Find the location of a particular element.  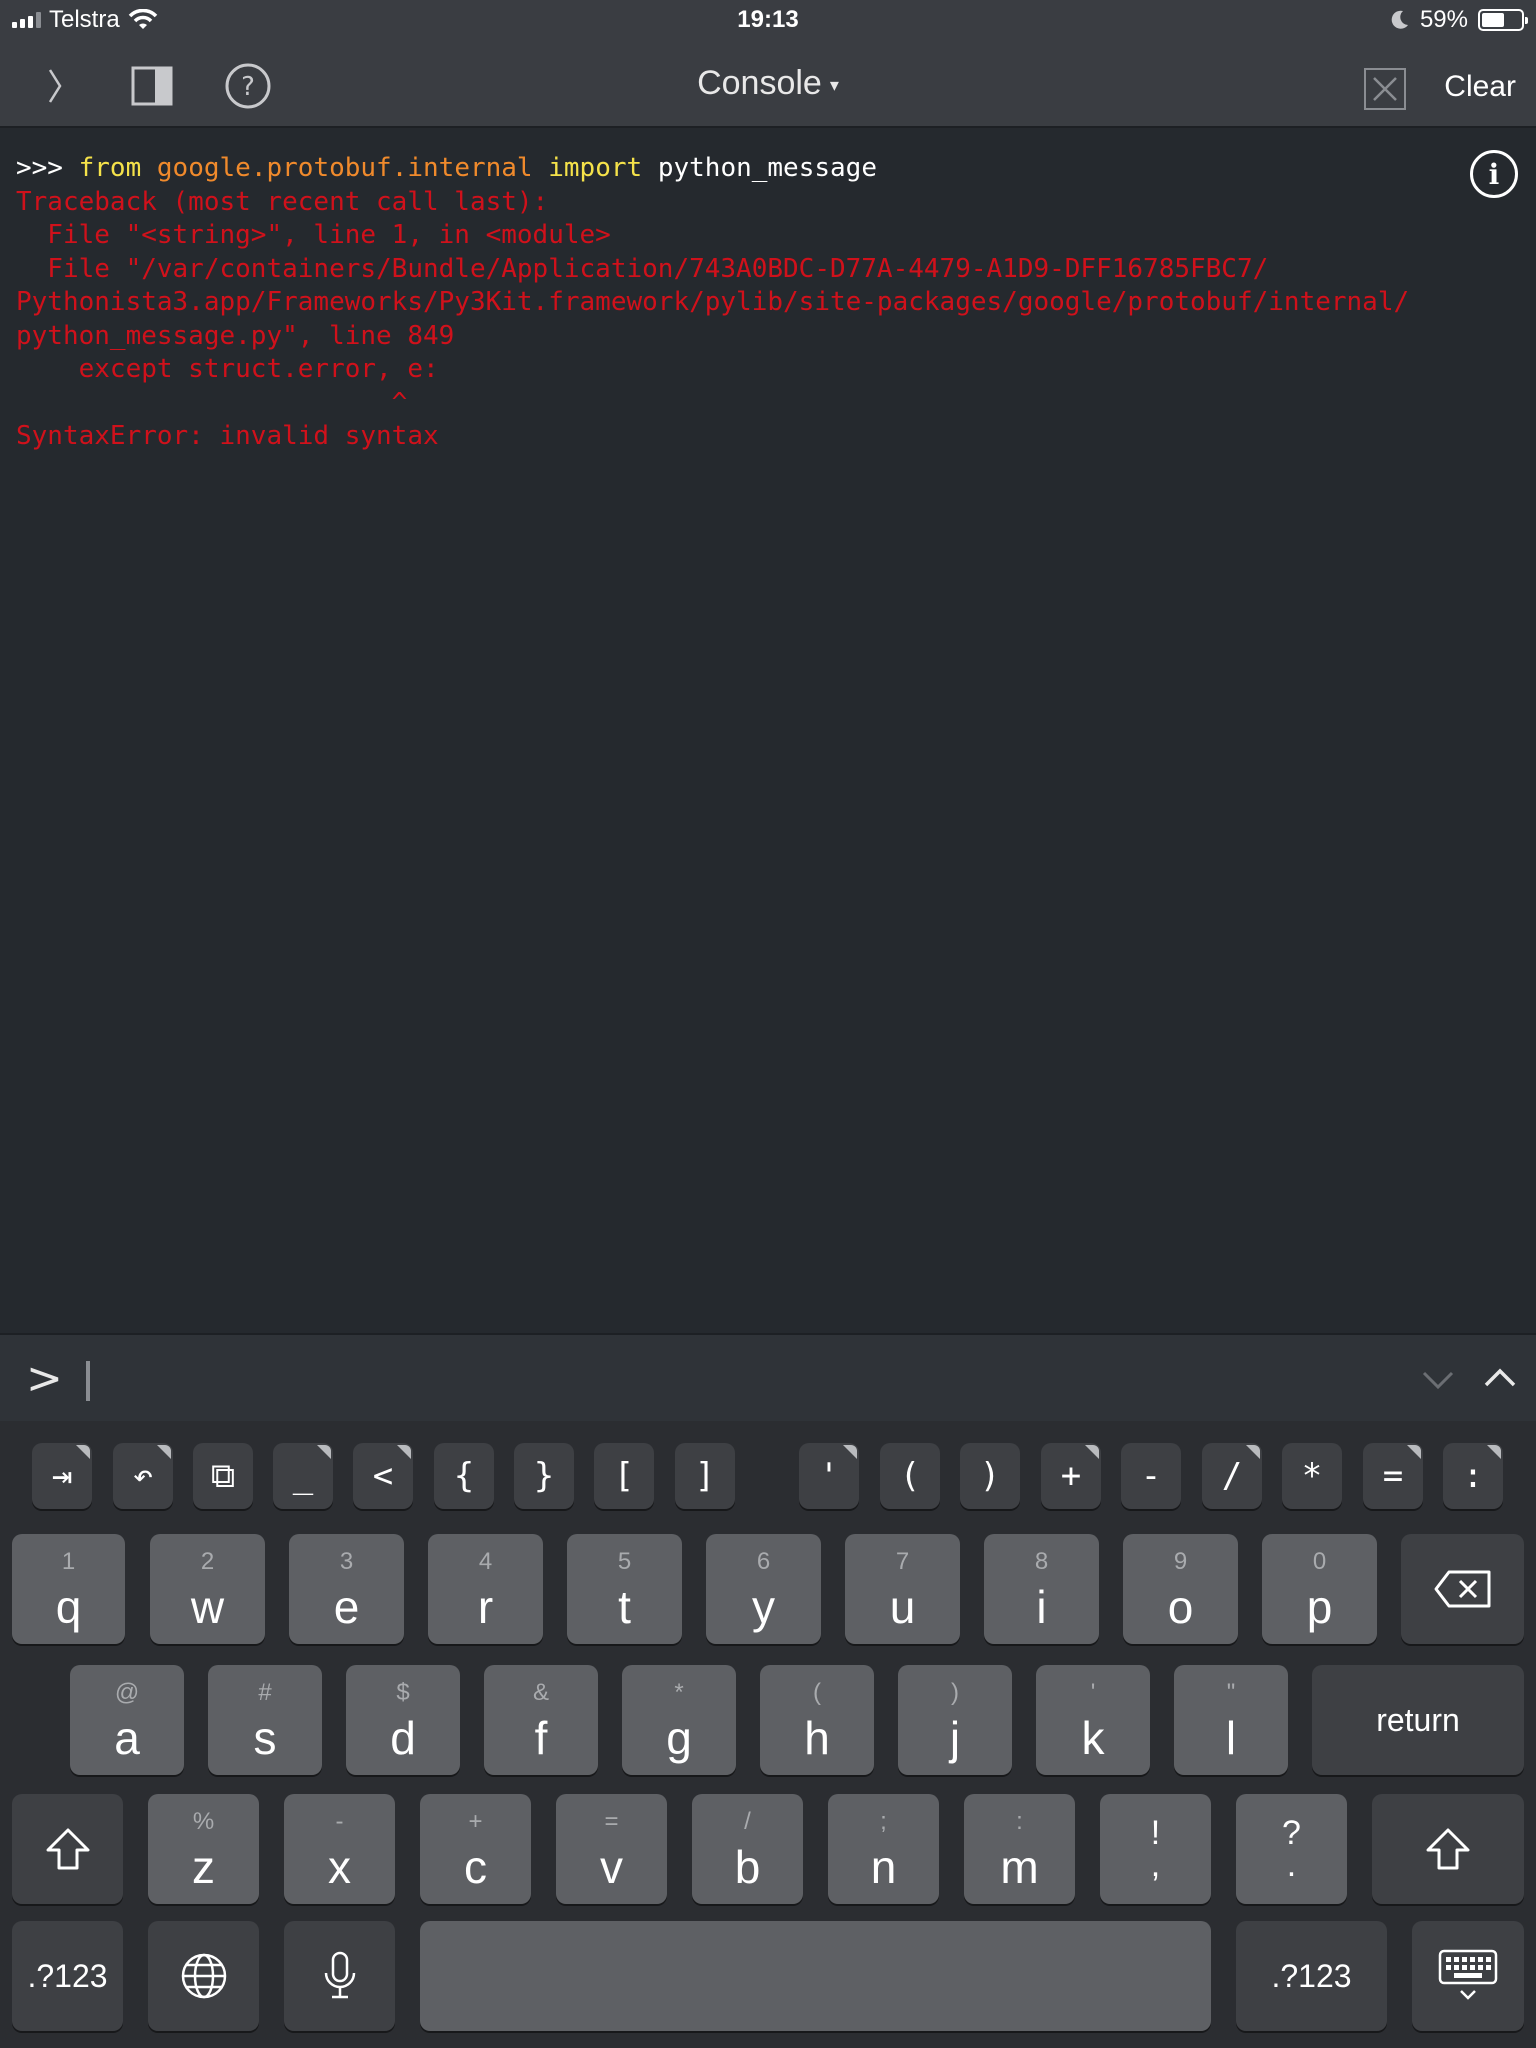

key-n: ; n is located at coordinates (883, 1849).